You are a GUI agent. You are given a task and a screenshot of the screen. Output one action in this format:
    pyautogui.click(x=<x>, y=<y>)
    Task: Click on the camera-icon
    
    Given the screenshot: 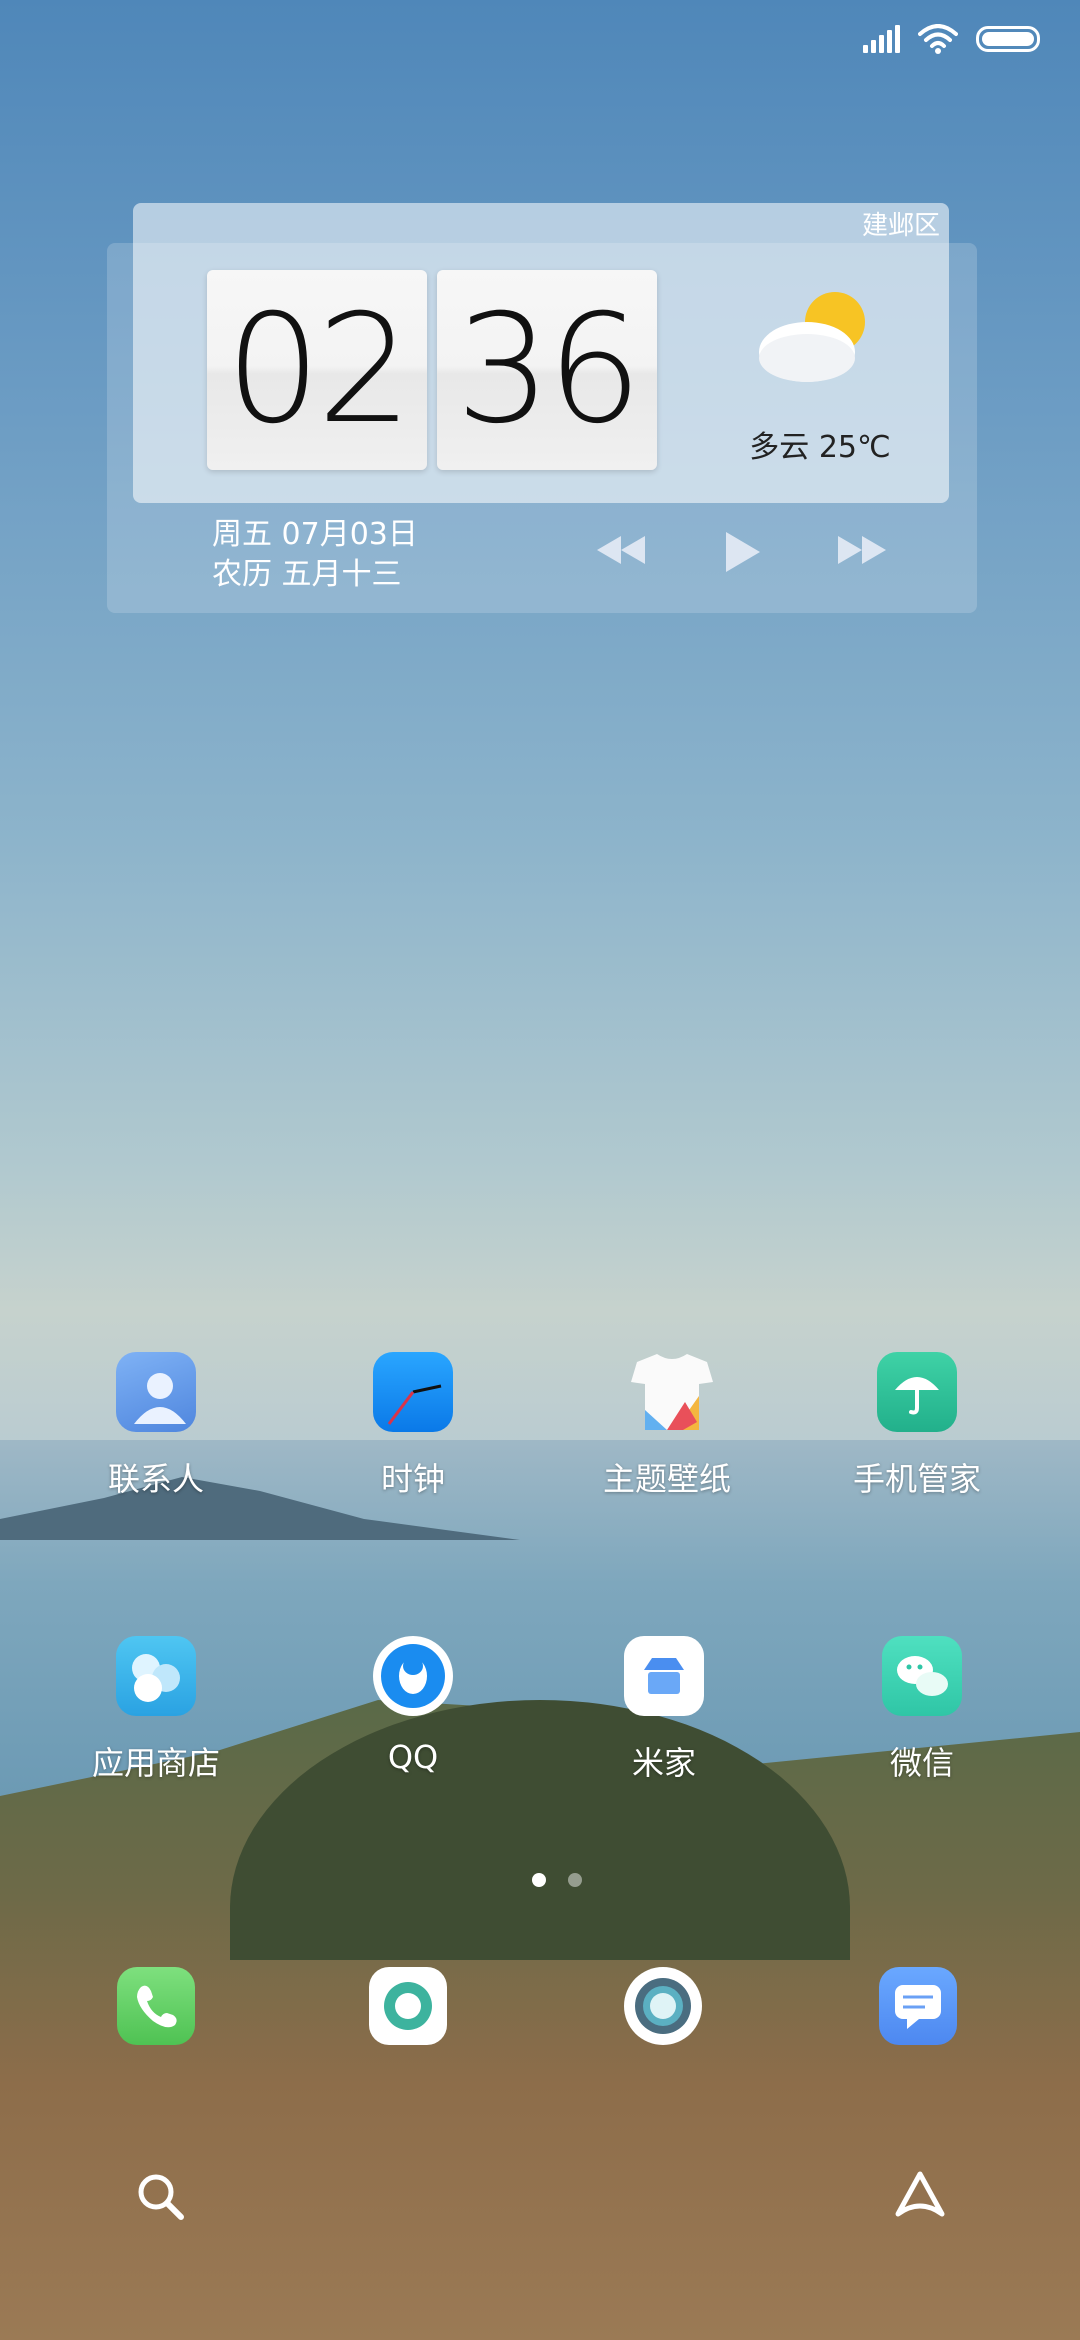 What is the action you would take?
    pyautogui.click(x=663, y=2006)
    